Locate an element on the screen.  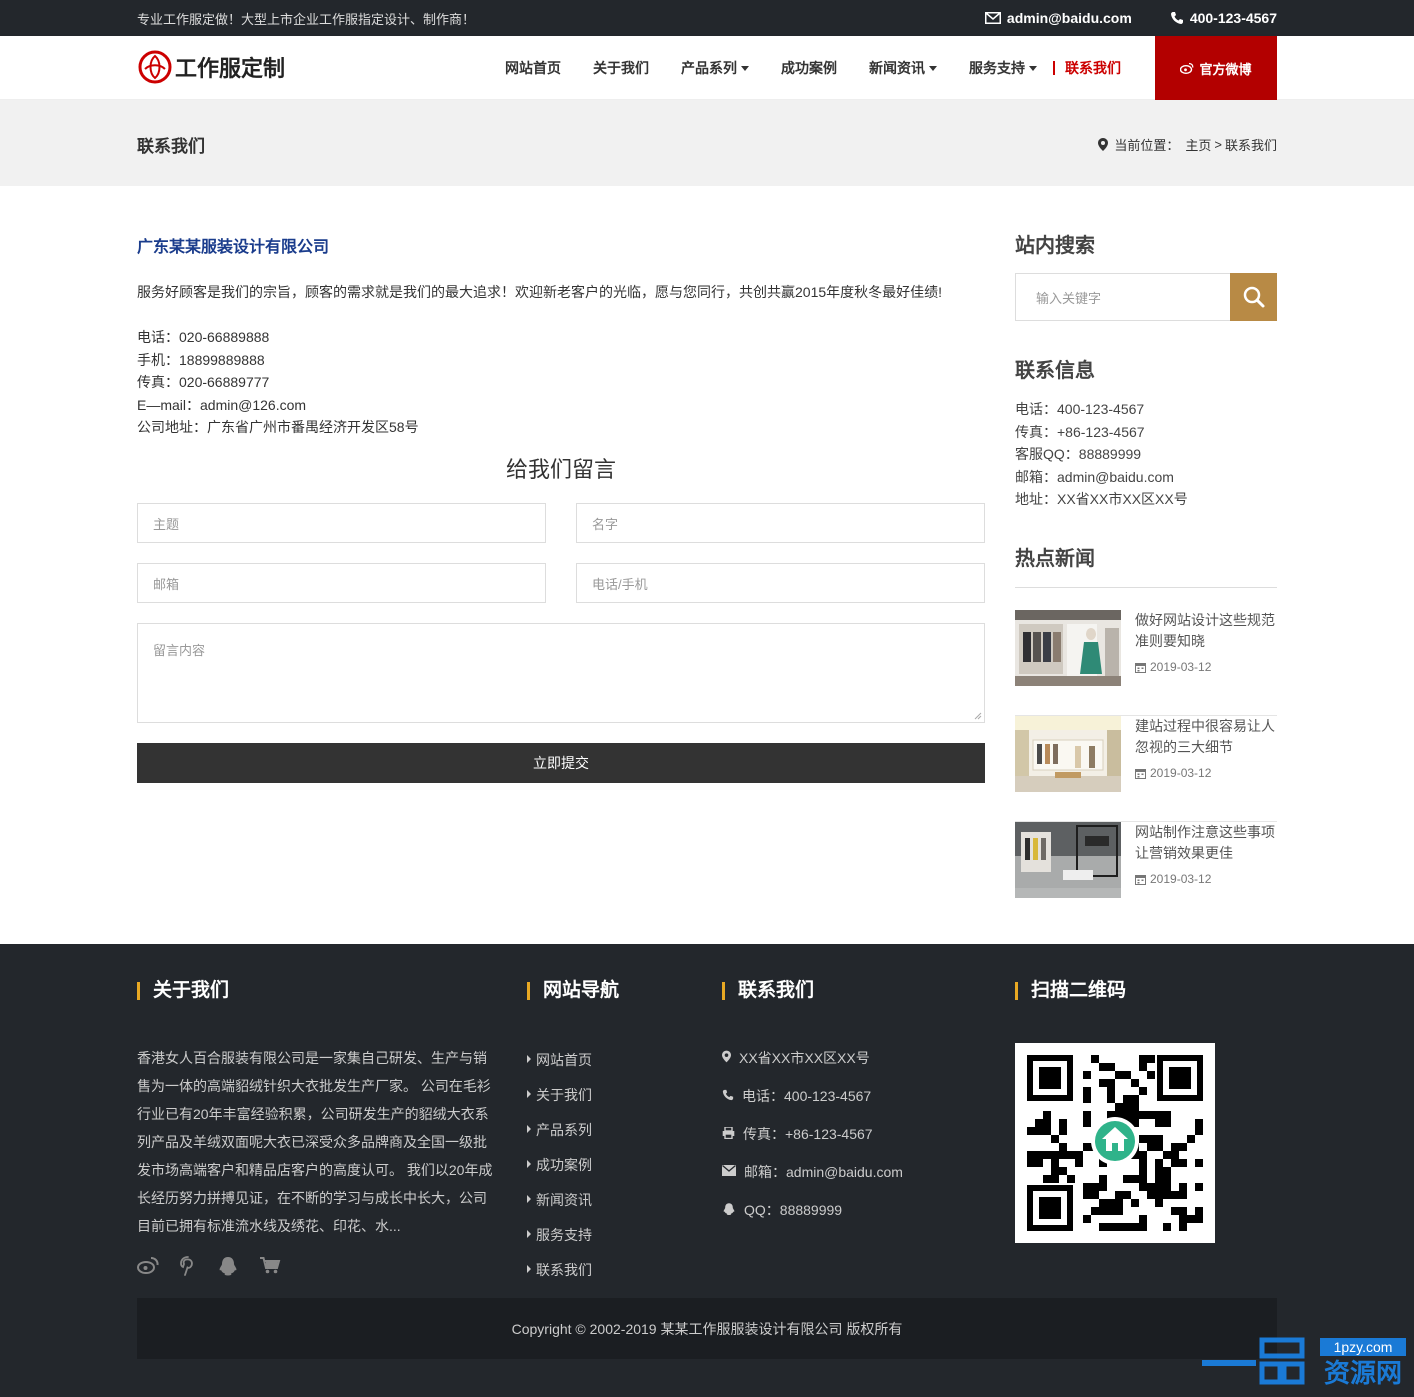
logo: 工作服定制 is located at coordinates (211, 67).